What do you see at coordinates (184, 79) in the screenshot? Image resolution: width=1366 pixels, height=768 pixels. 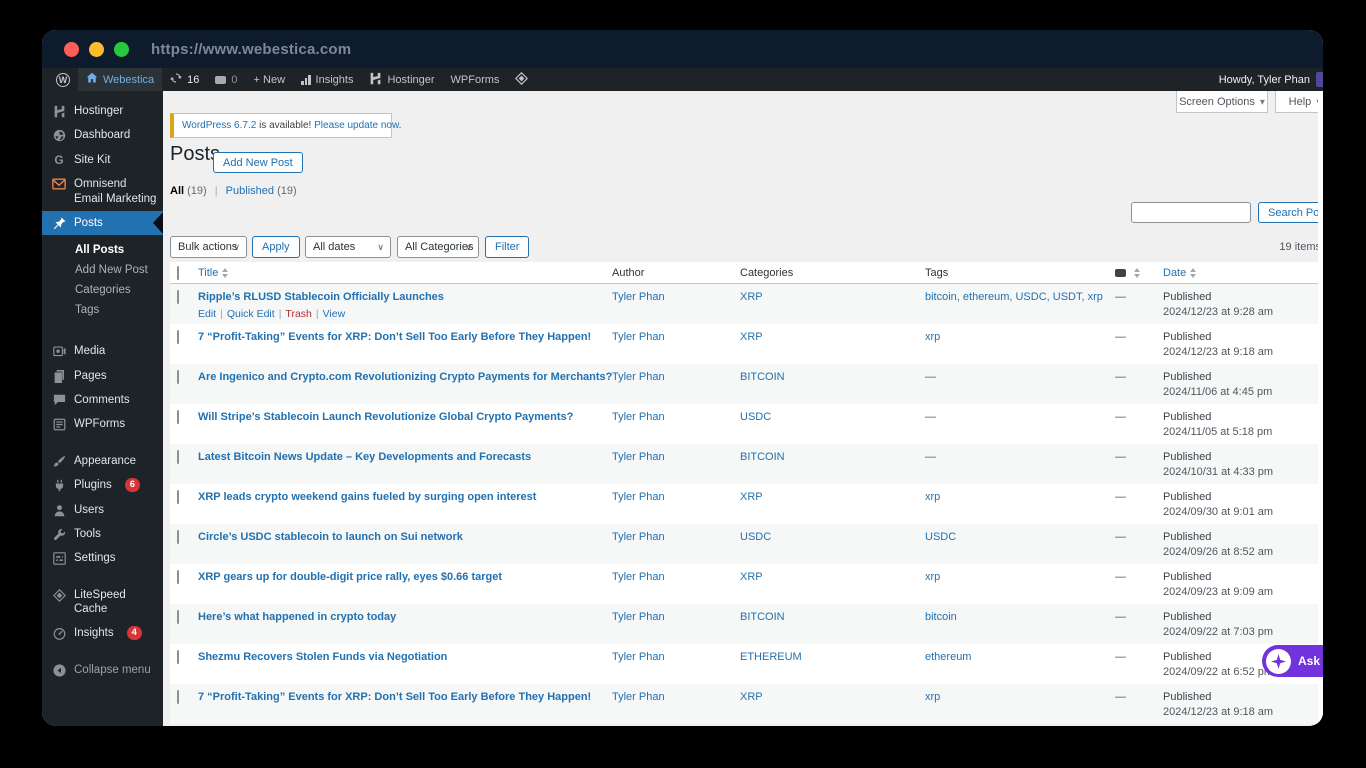 I see `adminbar-updates: 16` at bounding box center [184, 79].